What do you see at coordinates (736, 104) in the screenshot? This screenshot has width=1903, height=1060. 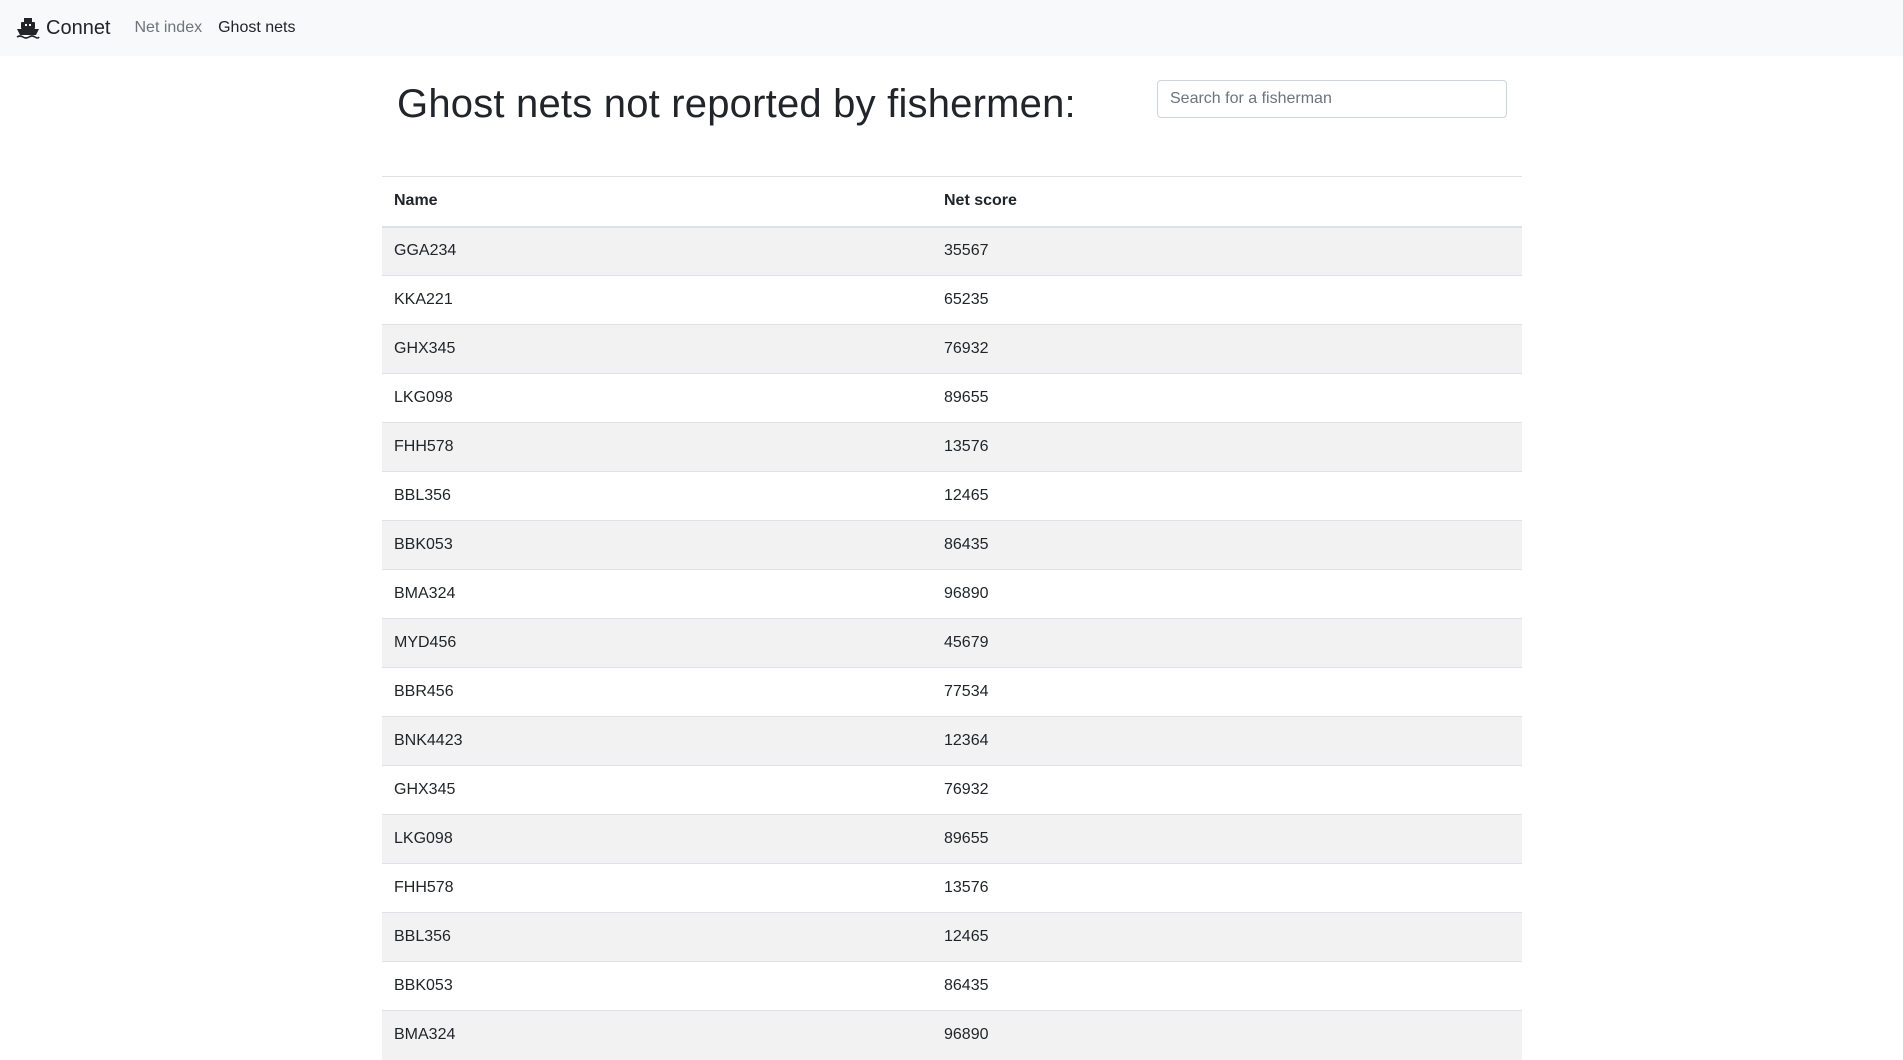 I see `page-title: Ghost nets not reported by fishermen:` at bounding box center [736, 104].